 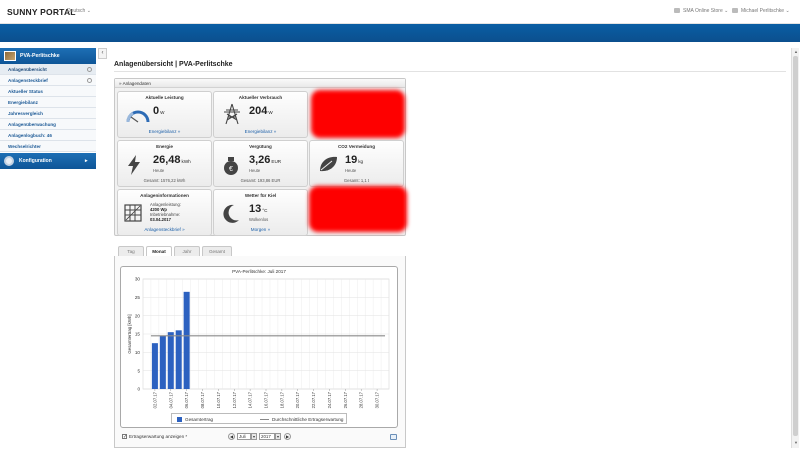 I want to click on tile-current-consumption: Aktueller Verbrauch 204W Energiebilanz », so click(x=260, y=114).